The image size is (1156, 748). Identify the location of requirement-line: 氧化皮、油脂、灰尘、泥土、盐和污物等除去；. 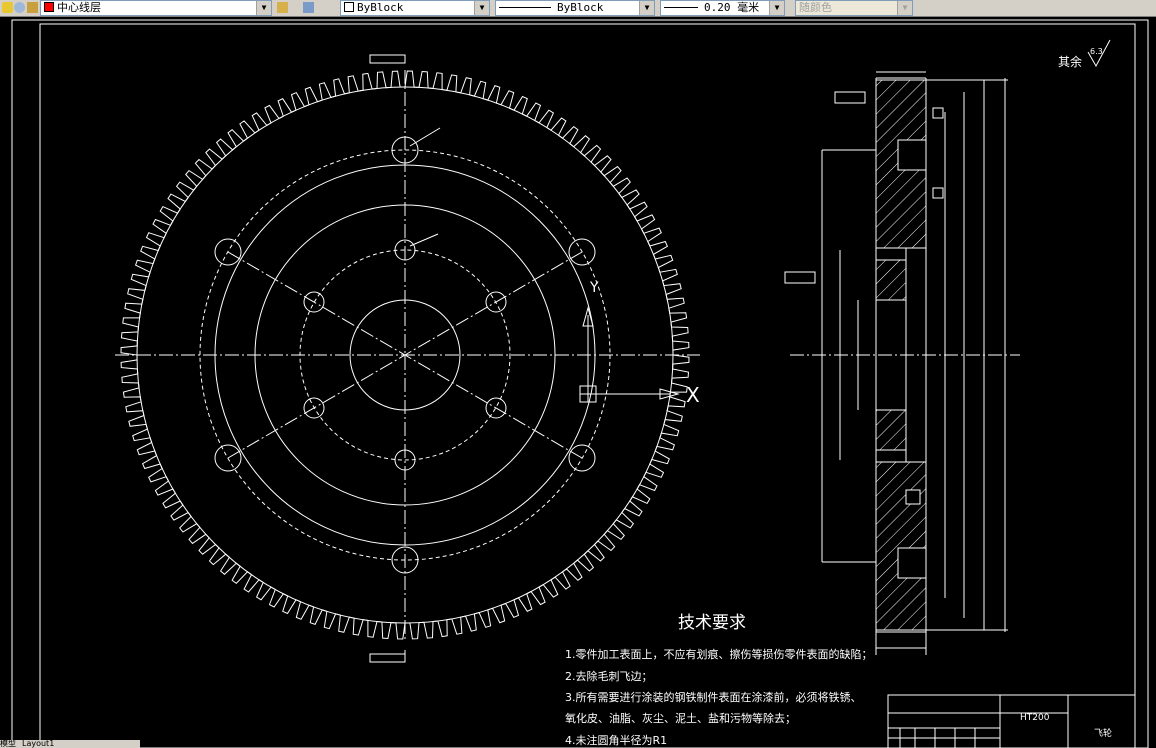
(680, 718).